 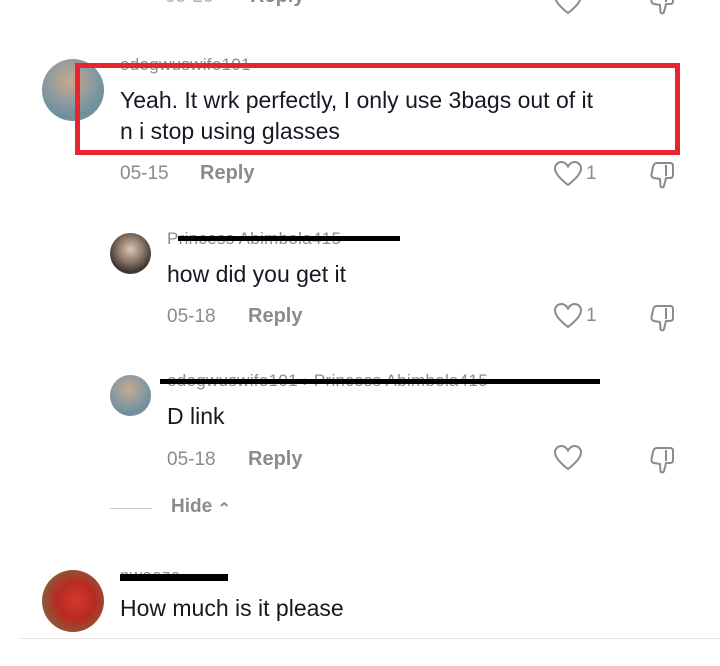 What do you see at coordinates (257, 274) in the screenshot?
I see `reply-text: how did you get it` at bounding box center [257, 274].